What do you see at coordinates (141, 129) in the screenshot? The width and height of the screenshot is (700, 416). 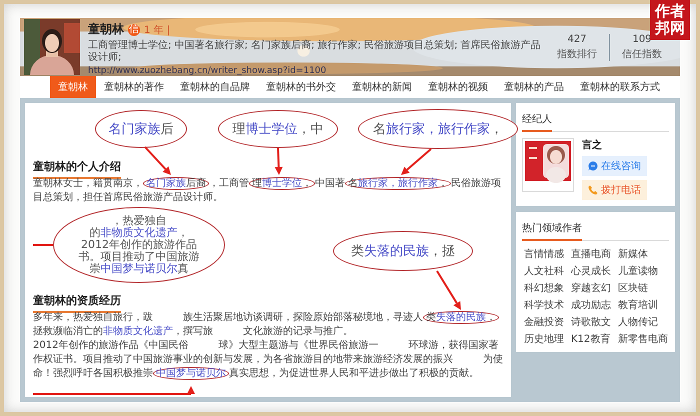 I see `magnified-text-callout: 名门家族后` at bounding box center [141, 129].